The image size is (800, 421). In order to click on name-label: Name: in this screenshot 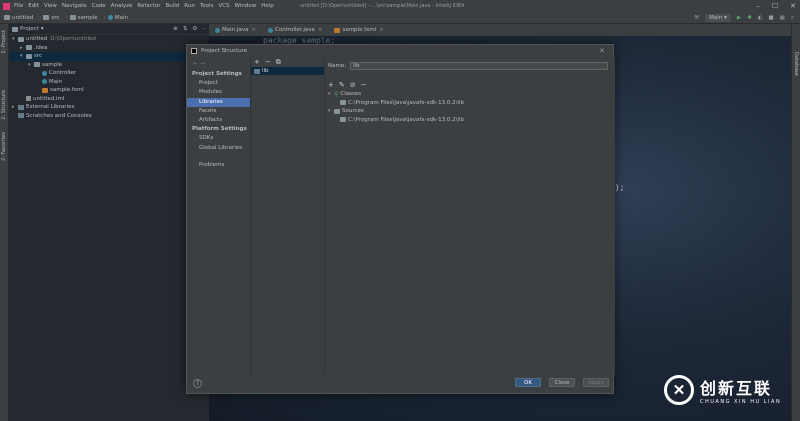, I will do `click(337, 66)`.